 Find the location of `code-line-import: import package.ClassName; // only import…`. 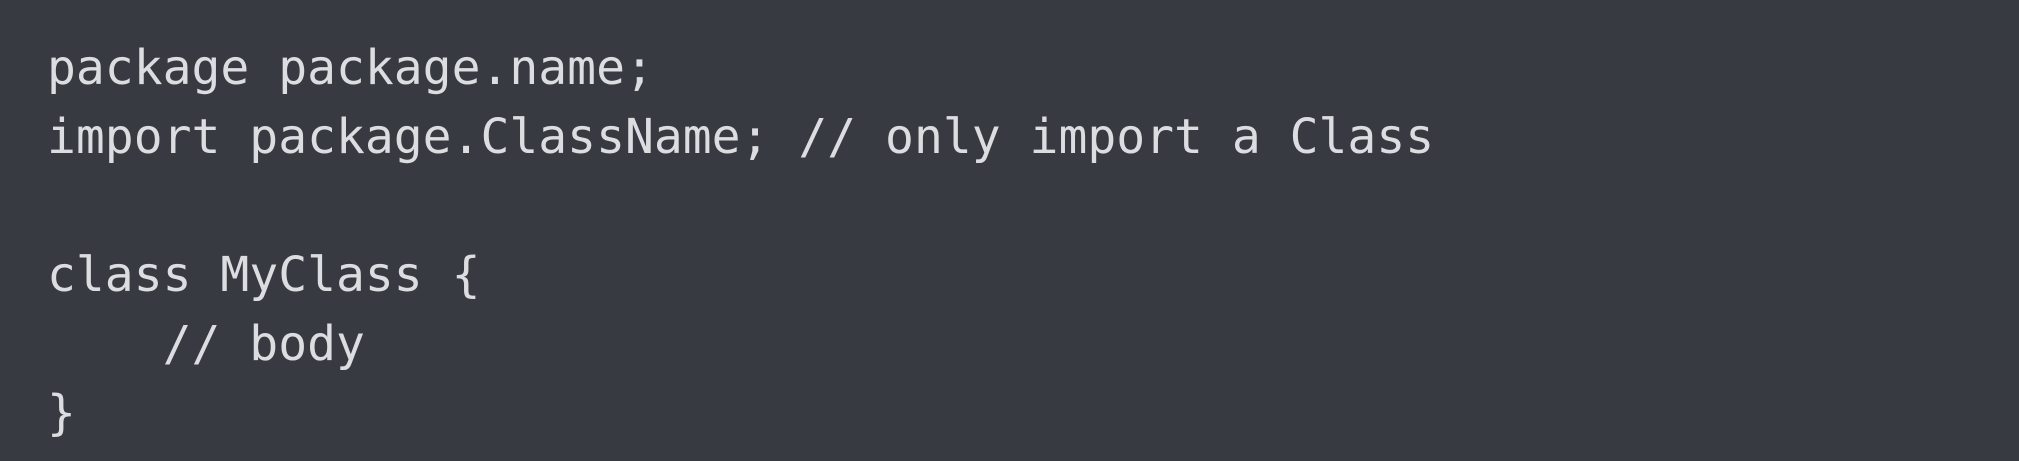

code-line-import: import package.ClassName; // only import… is located at coordinates (741, 137).